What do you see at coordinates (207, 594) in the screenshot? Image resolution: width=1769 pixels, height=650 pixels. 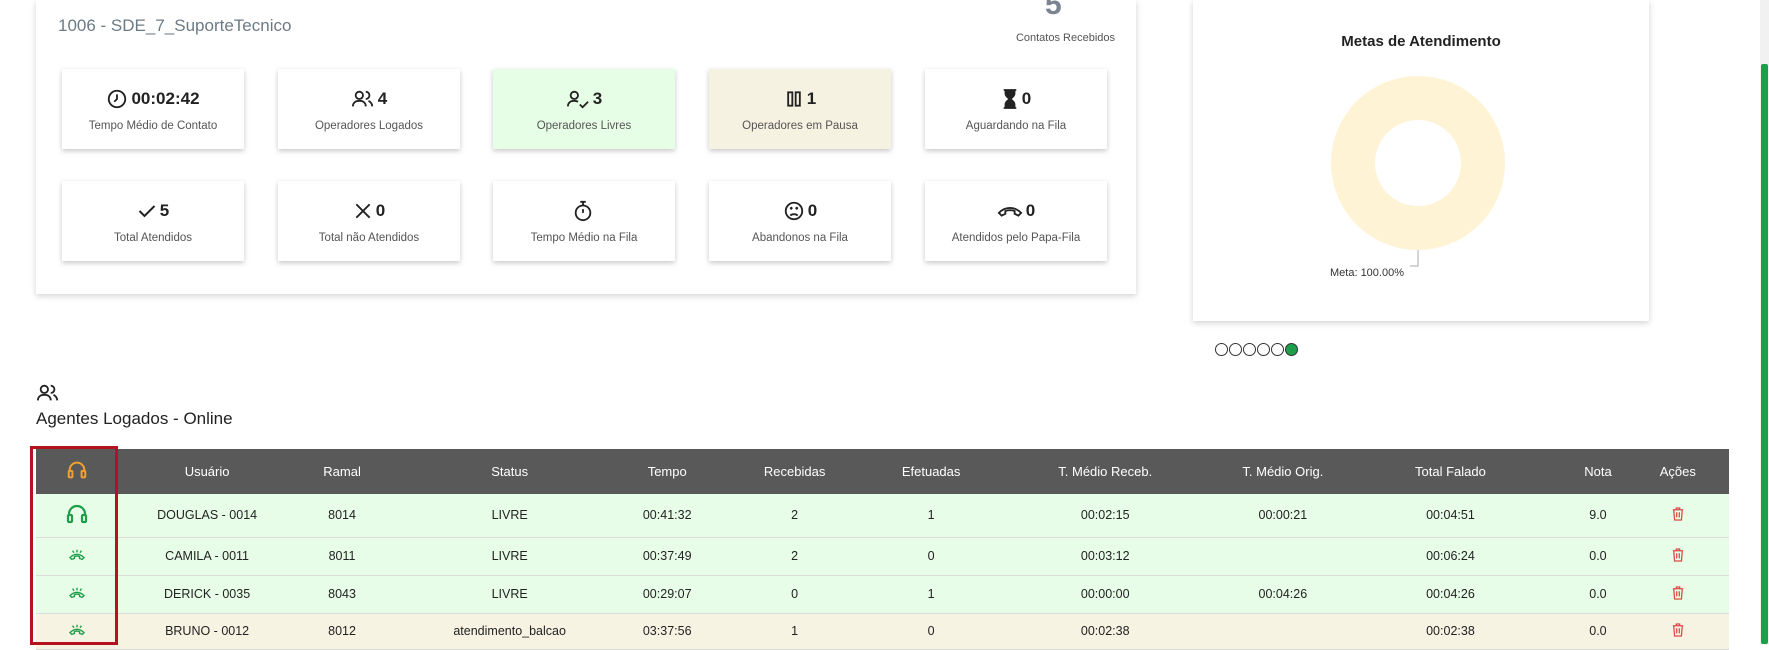 I see `user-cell: DERICK - 0035` at bounding box center [207, 594].